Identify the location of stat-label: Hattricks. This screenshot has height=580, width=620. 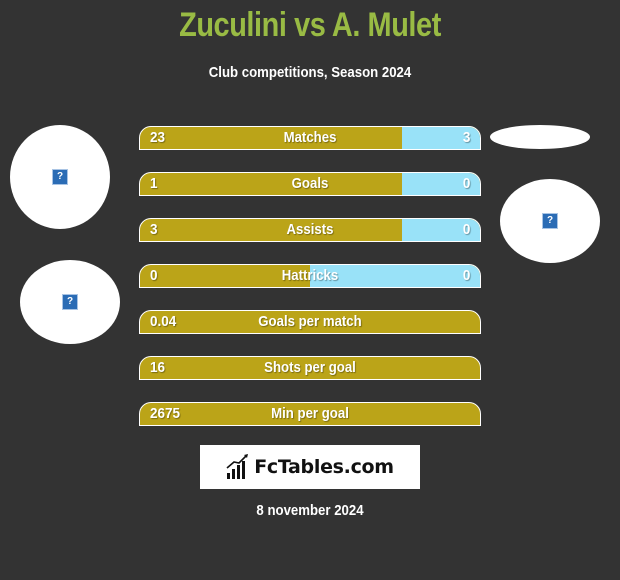
(310, 275).